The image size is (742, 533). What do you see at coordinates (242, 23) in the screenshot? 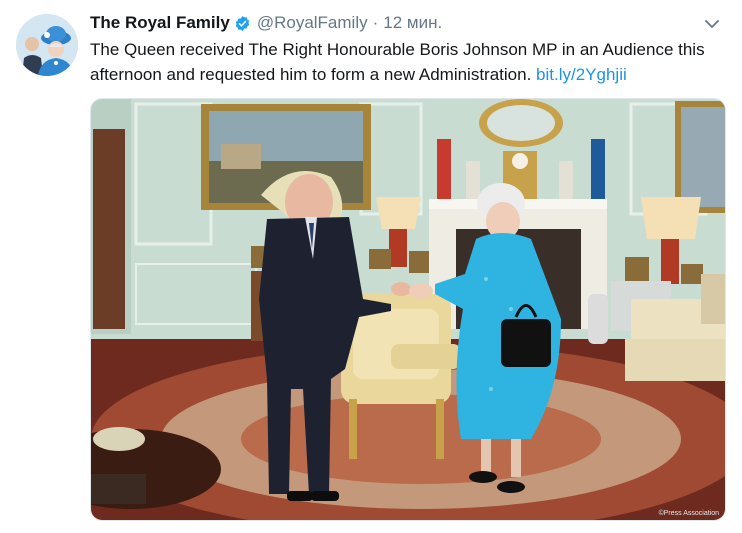
I see `verified-badge-icon` at bounding box center [242, 23].